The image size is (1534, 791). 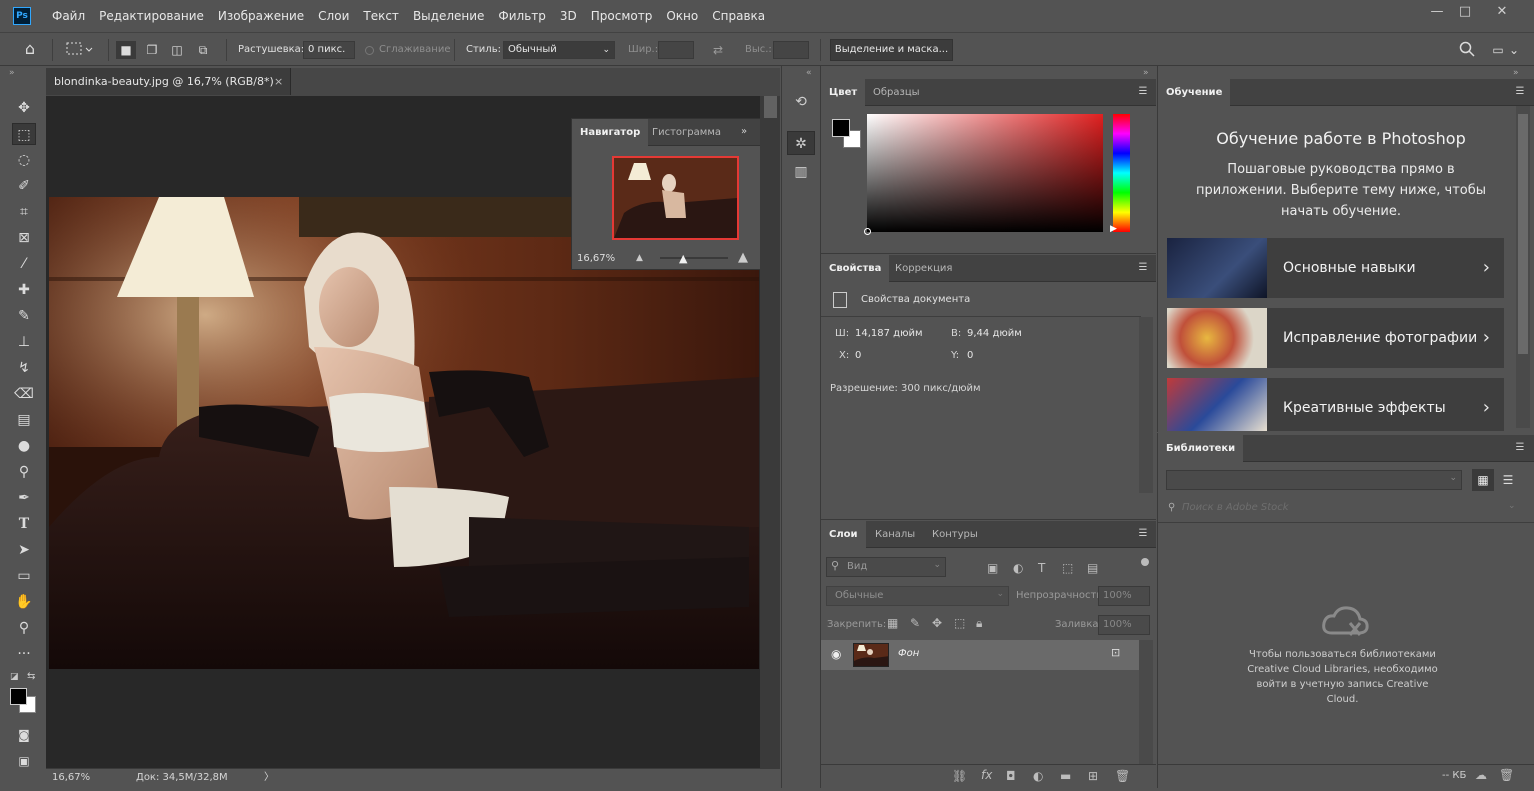 I want to click on delete-icon: 🗑︎, so click(x=1506, y=775).